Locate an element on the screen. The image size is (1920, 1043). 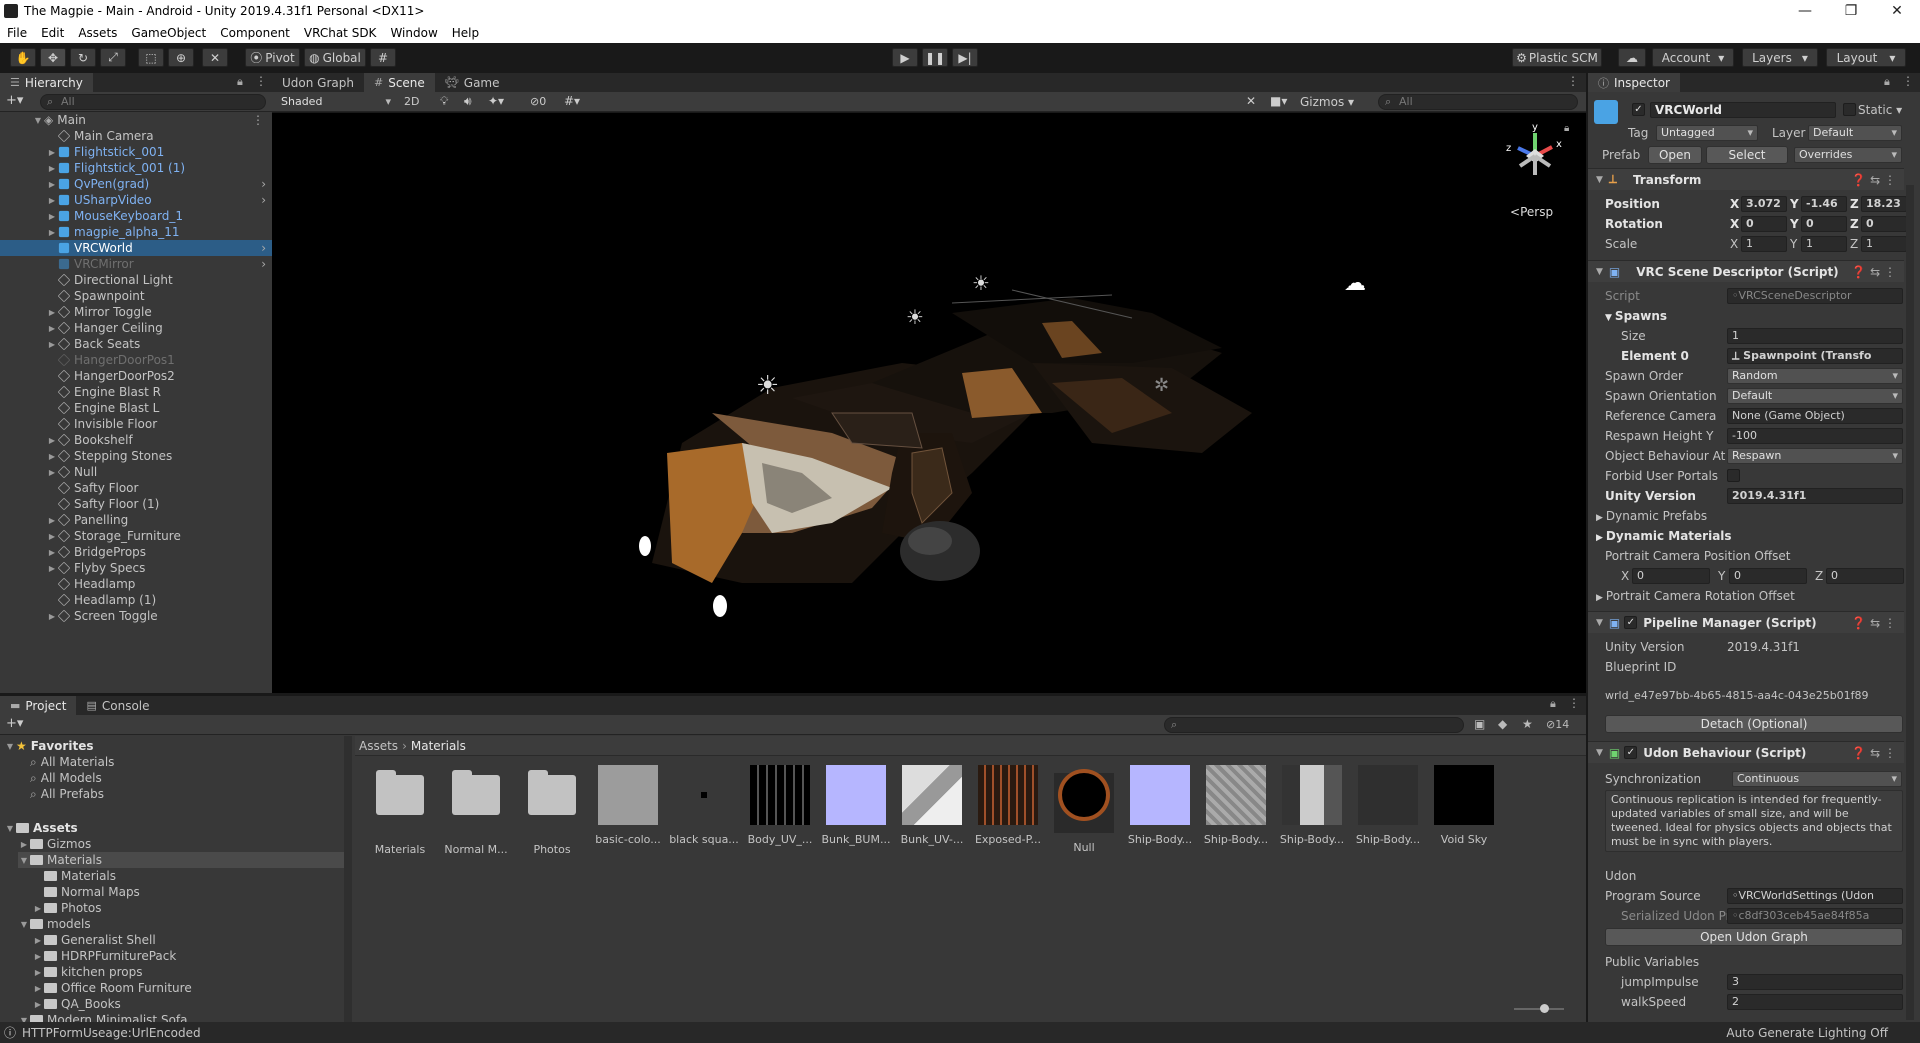
scene-menu-icon: ⋮ is located at coordinates (258, 120).